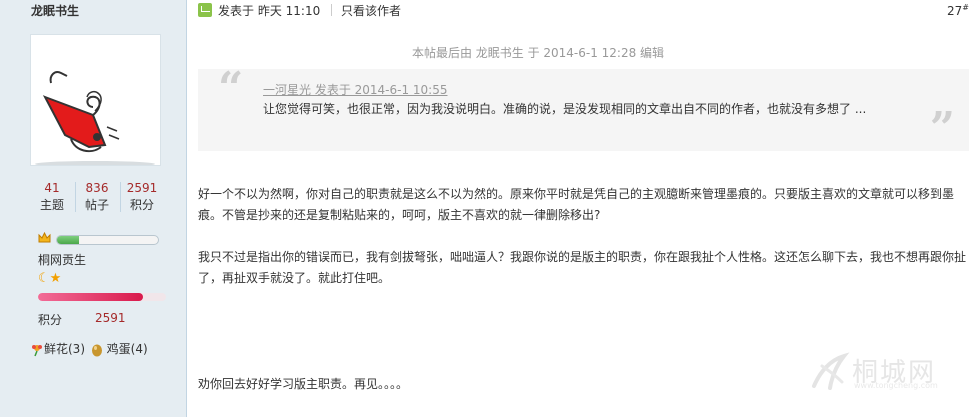  What do you see at coordinates (50, 320) in the screenshot?
I see `credit-label: 积分` at bounding box center [50, 320].